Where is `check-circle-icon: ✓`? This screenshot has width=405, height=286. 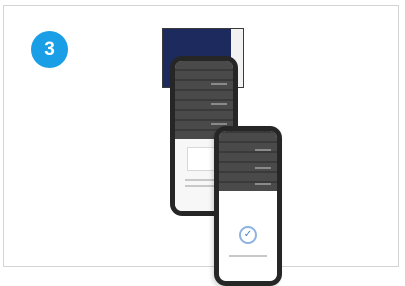 check-circle-icon: ✓ is located at coordinates (248, 235).